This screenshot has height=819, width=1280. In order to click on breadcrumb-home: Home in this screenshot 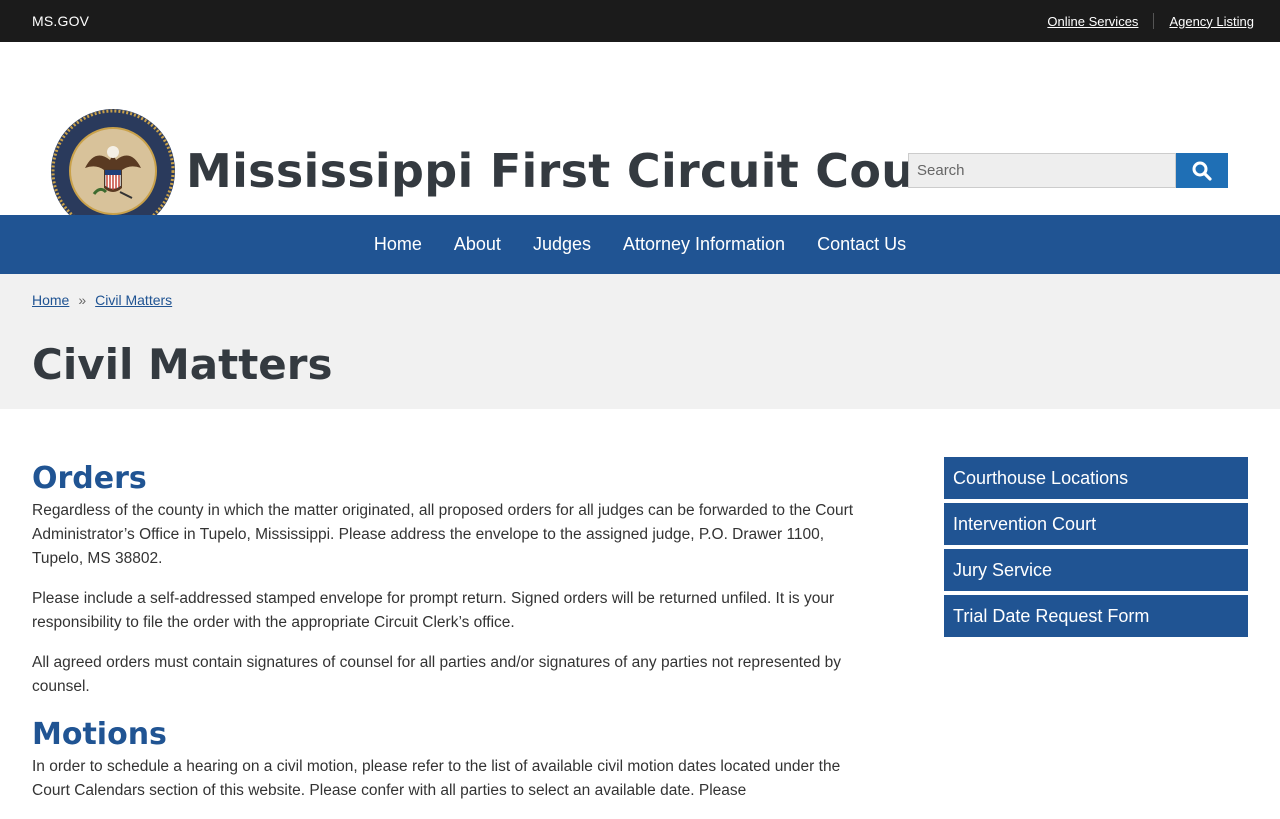, I will do `click(50, 300)`.